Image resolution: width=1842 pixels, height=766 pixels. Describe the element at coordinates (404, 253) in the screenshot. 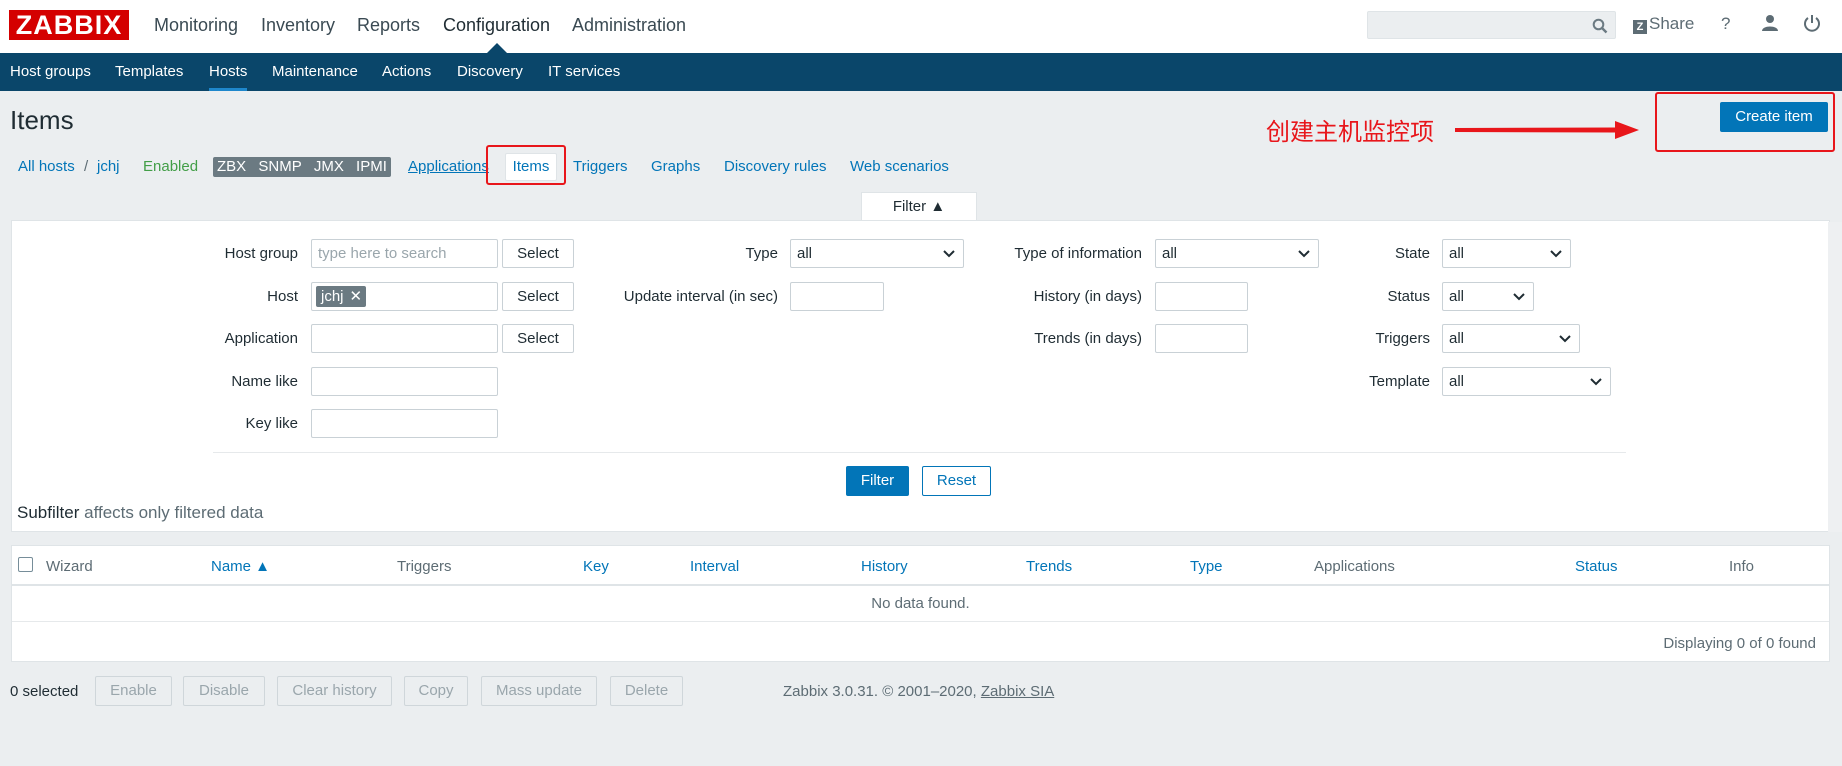

I see `host-group-input: type here to search` at that location.